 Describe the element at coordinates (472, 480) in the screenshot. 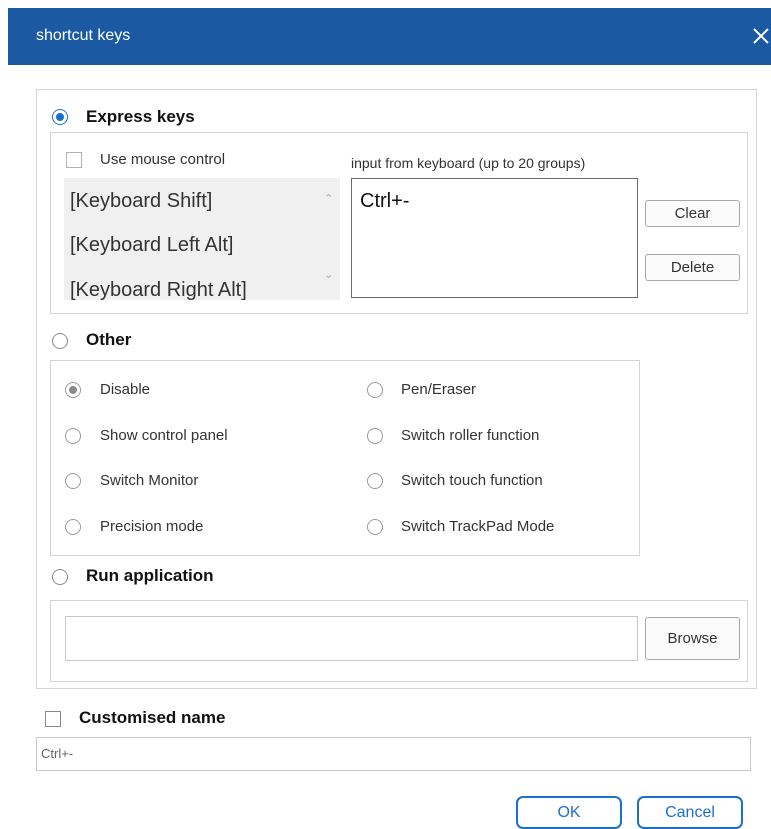

I see `switch-touch-label: Switch touch function` at that location.